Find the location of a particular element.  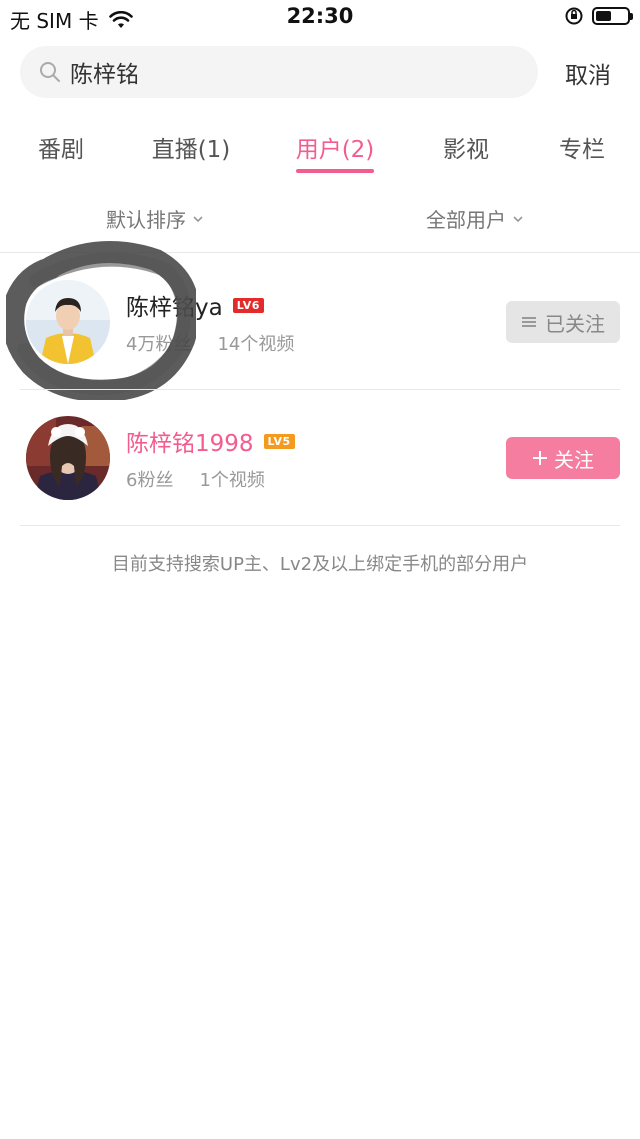

tab-bangumi: 番剧 is located at coordinates (61, 147).